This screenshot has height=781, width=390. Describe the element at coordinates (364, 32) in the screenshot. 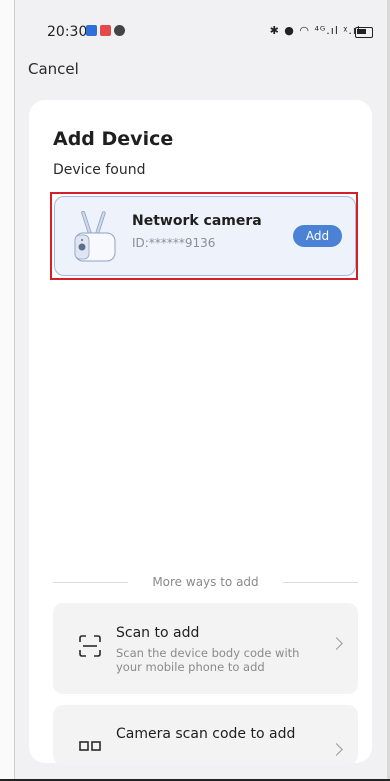

I see `battery-icon` at that location.